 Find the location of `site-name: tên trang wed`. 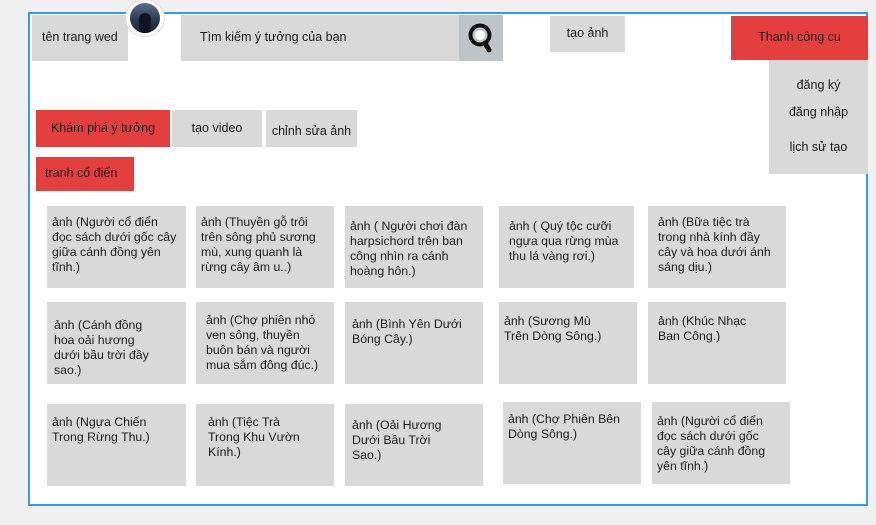

site-name: tên trang wed is located at coordinates (80, 38).